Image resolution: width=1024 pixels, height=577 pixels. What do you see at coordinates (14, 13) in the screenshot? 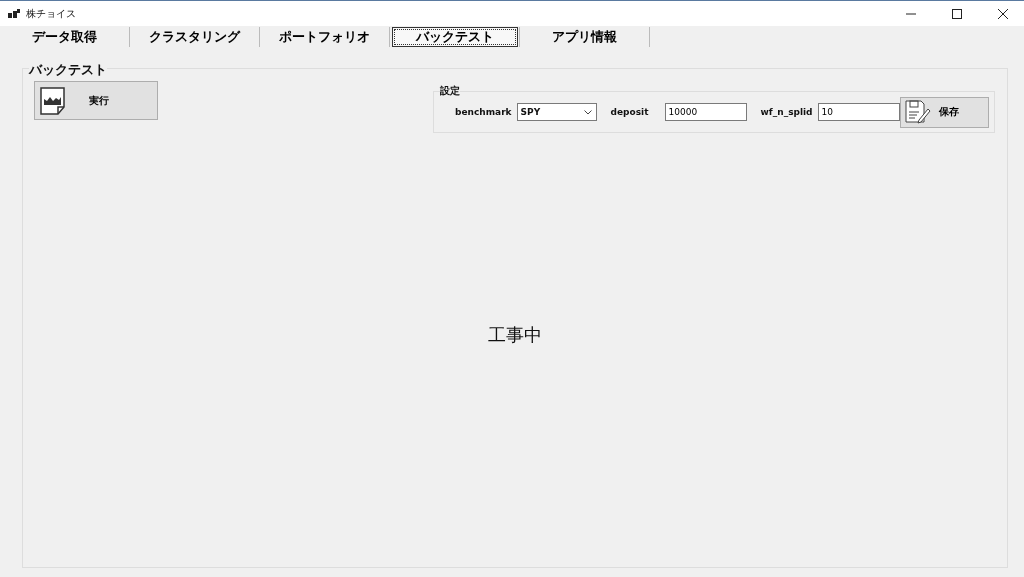
I see `app-icon` at bounding box center [14, 13].